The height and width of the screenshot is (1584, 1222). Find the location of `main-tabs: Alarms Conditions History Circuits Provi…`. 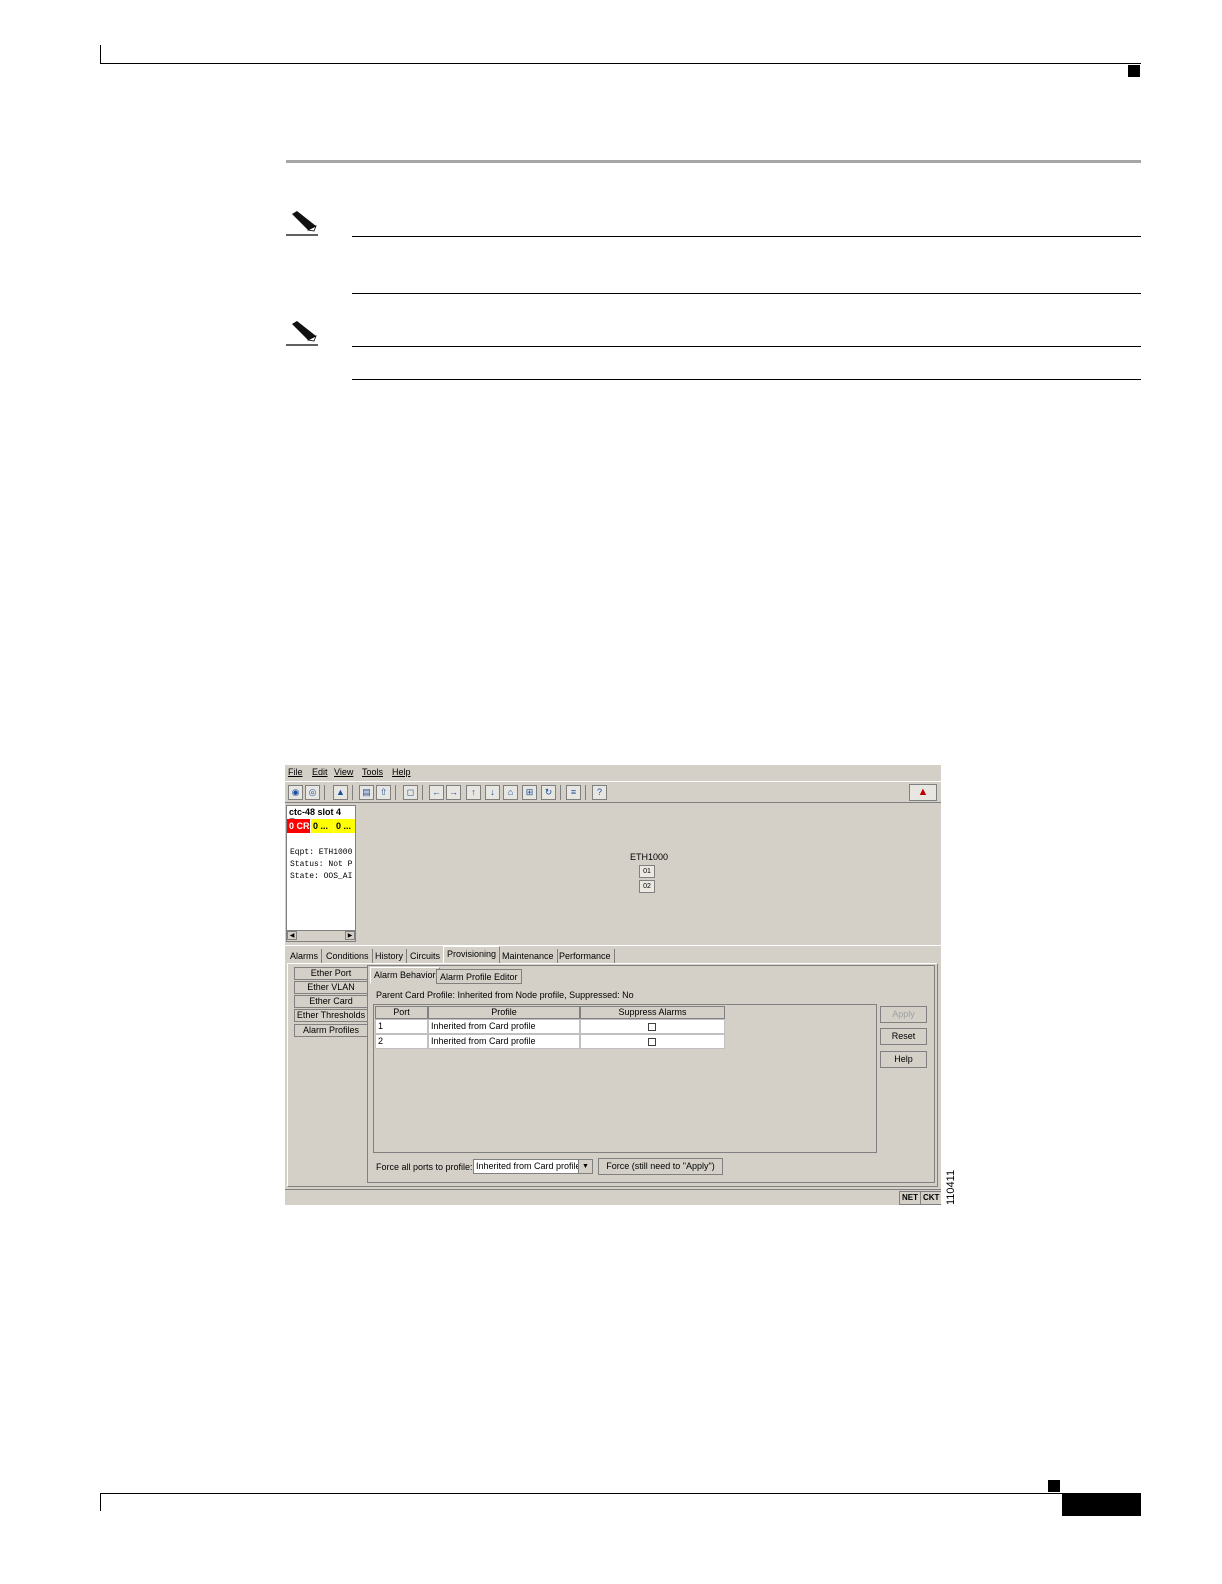

main-tabs: Alarms Conditions History Circuits Provi… is located at coordinates (613, 954).